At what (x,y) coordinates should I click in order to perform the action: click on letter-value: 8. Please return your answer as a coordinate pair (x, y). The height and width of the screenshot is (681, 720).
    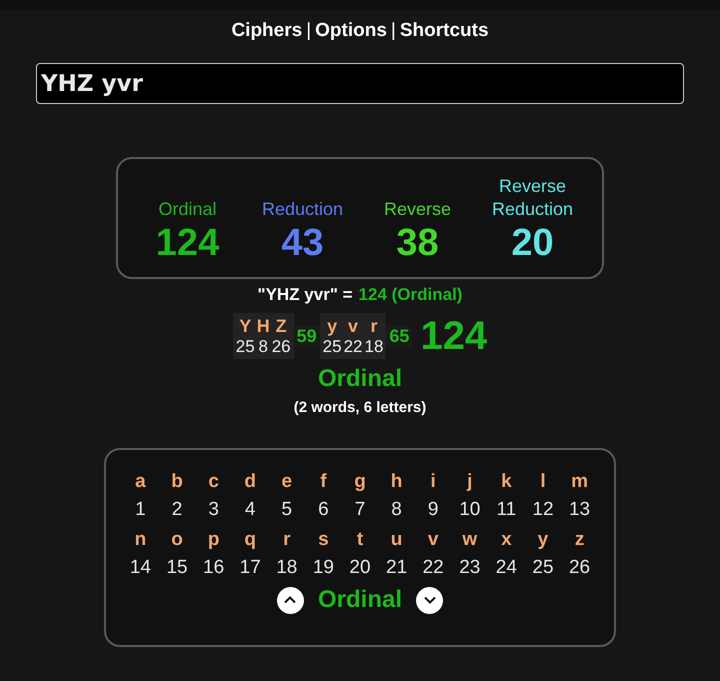
    Looking at the image, I should click on (263, 347).